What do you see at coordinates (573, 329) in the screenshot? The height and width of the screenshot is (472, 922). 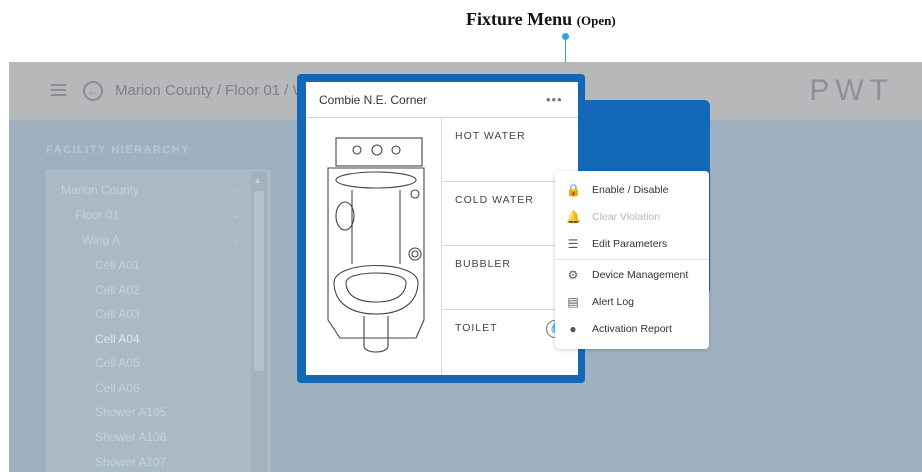 I see `water-drop-icon: ●` at bounding box center [573, 329].